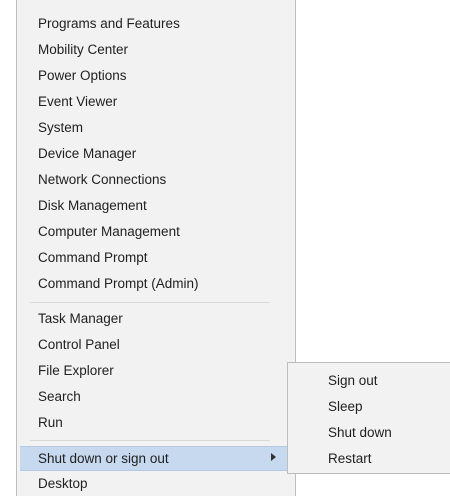 This screenshot has width=450, height=496. Describe the element at coordinates (353, 381) in the screenshot. I see `submenu-item-sign-out: Sign out` at that location.